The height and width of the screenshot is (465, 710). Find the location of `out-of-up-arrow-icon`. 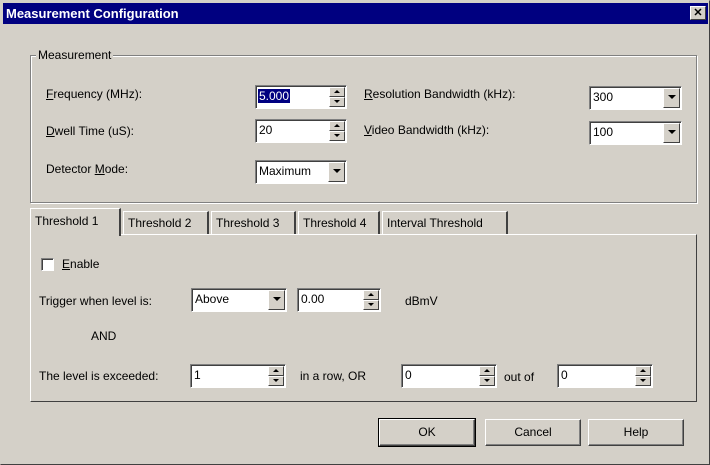

out-of-up-arrow-icon is located at coordinates (643, 371).